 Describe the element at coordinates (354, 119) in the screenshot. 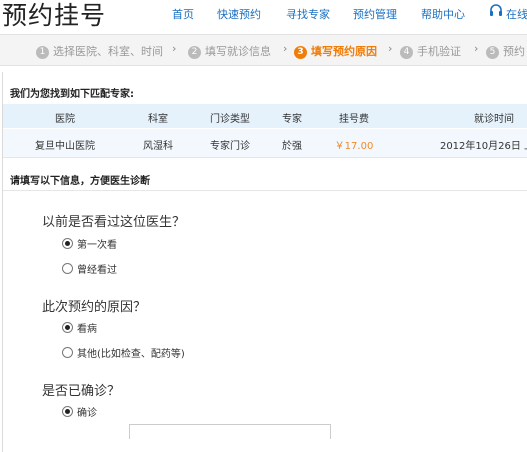

I see `col-fee: 挂号费` at that location.